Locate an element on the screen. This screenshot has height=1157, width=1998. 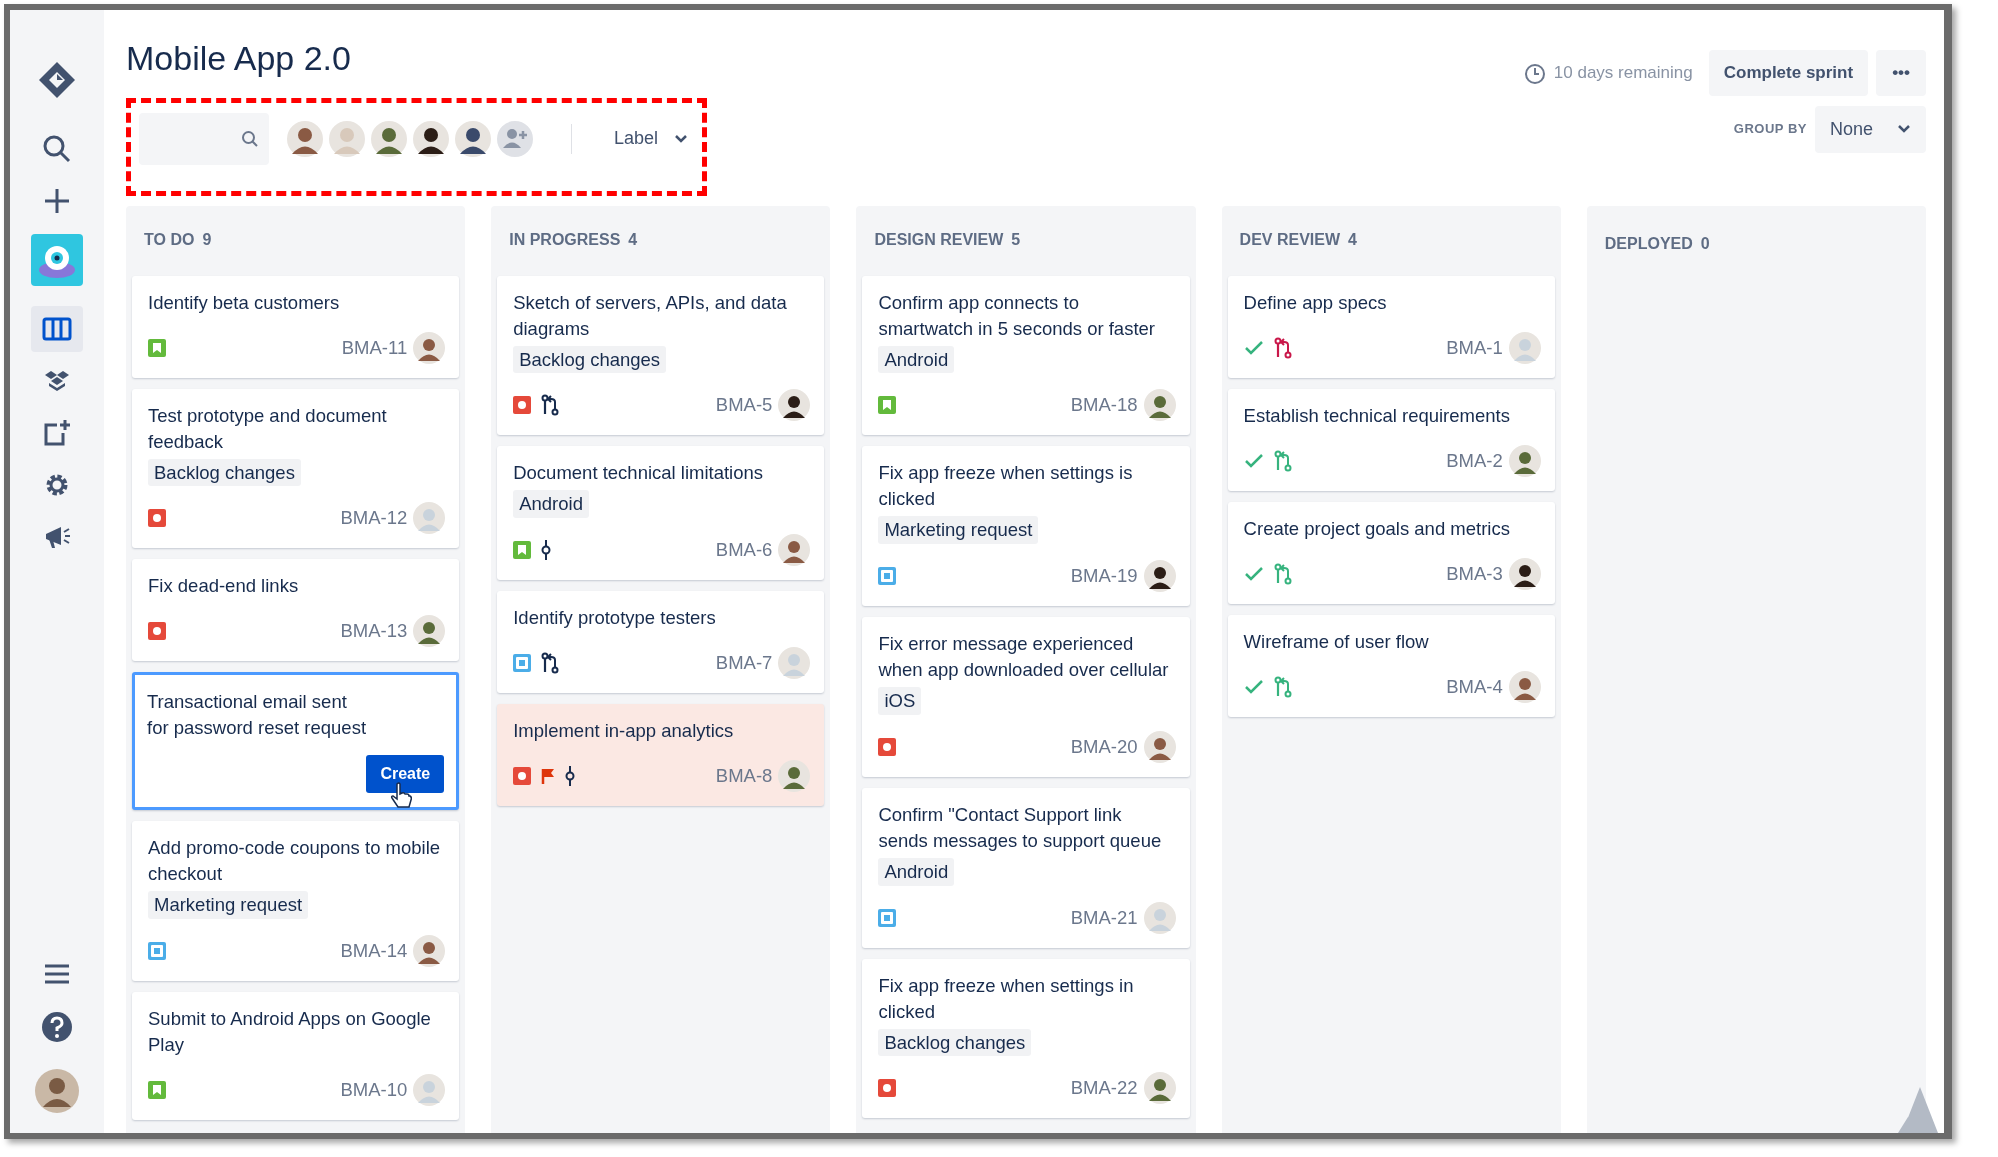
issue-key: BMA-2 is located at coordinates (1474, 460).